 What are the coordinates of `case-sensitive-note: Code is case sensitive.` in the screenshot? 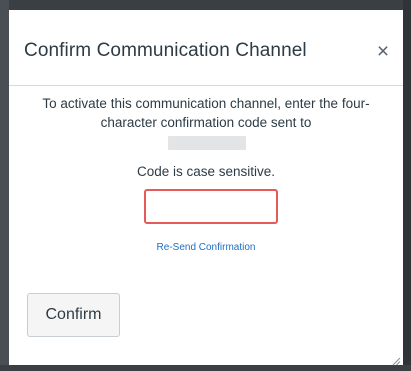 It's located at (206, 171).